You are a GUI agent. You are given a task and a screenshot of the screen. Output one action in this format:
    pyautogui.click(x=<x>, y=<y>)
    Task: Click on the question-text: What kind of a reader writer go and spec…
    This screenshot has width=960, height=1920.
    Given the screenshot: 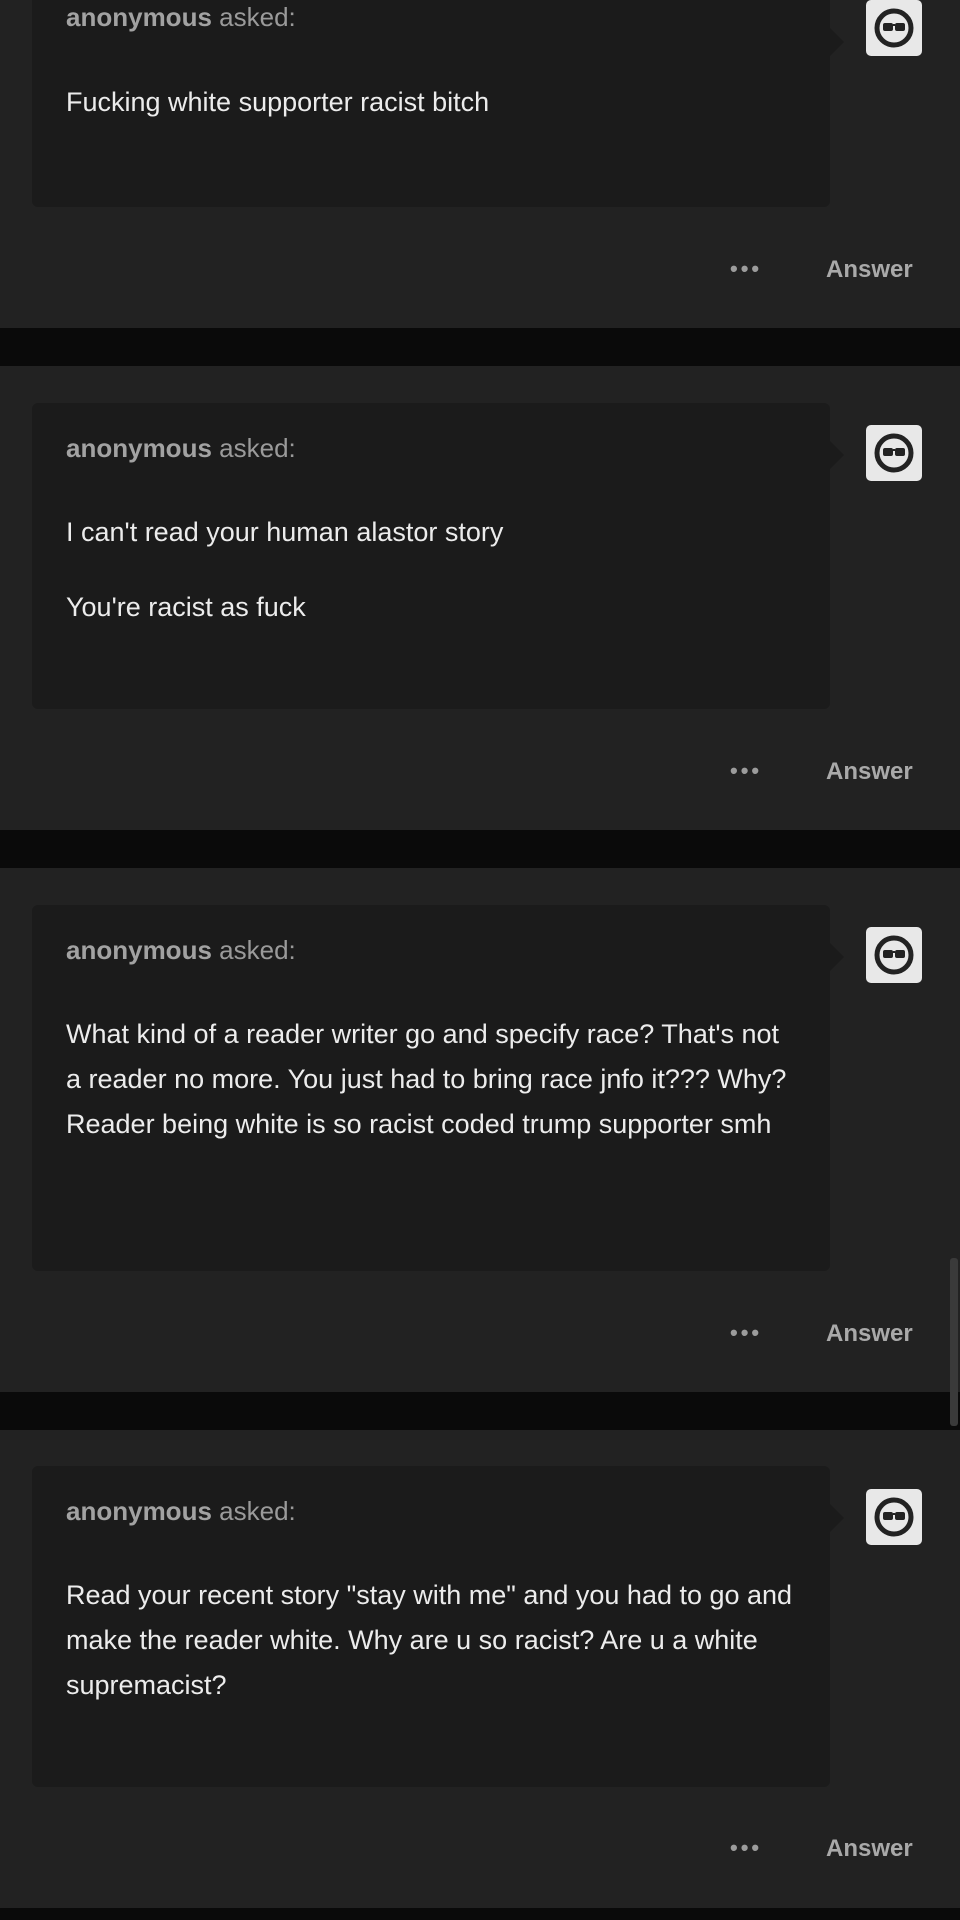 What is the action you would take?
    pyautogui.click(x=431, y=1079)
    